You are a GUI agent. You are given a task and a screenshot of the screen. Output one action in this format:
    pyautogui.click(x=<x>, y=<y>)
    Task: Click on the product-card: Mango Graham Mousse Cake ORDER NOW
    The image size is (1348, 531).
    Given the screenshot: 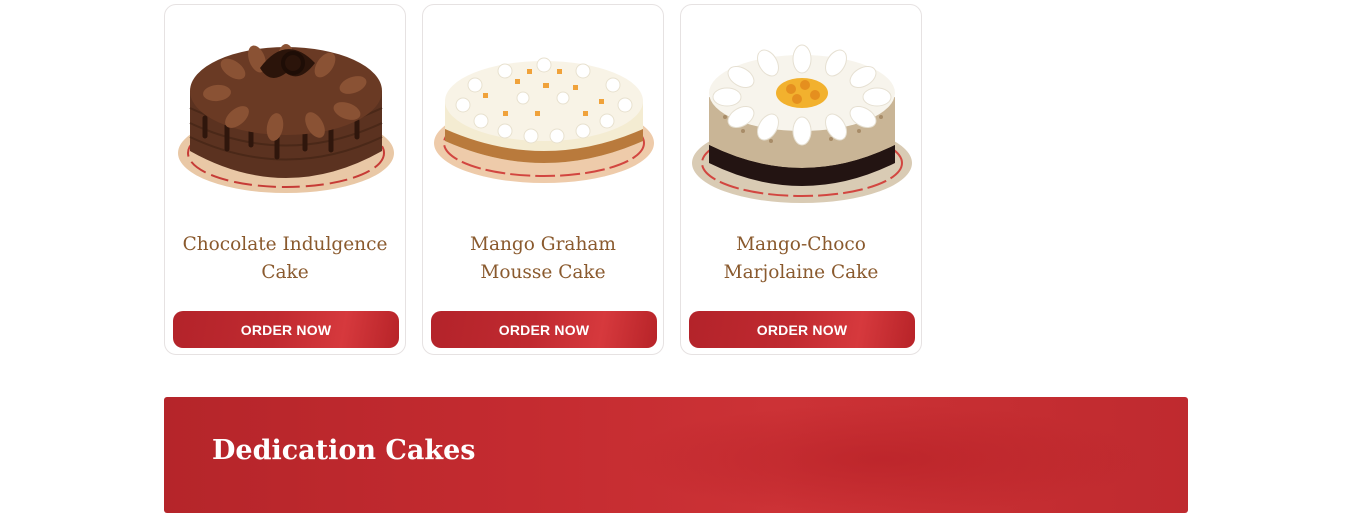 What is the action you would take?
    pyautogui.click(x=543, y=179)
    